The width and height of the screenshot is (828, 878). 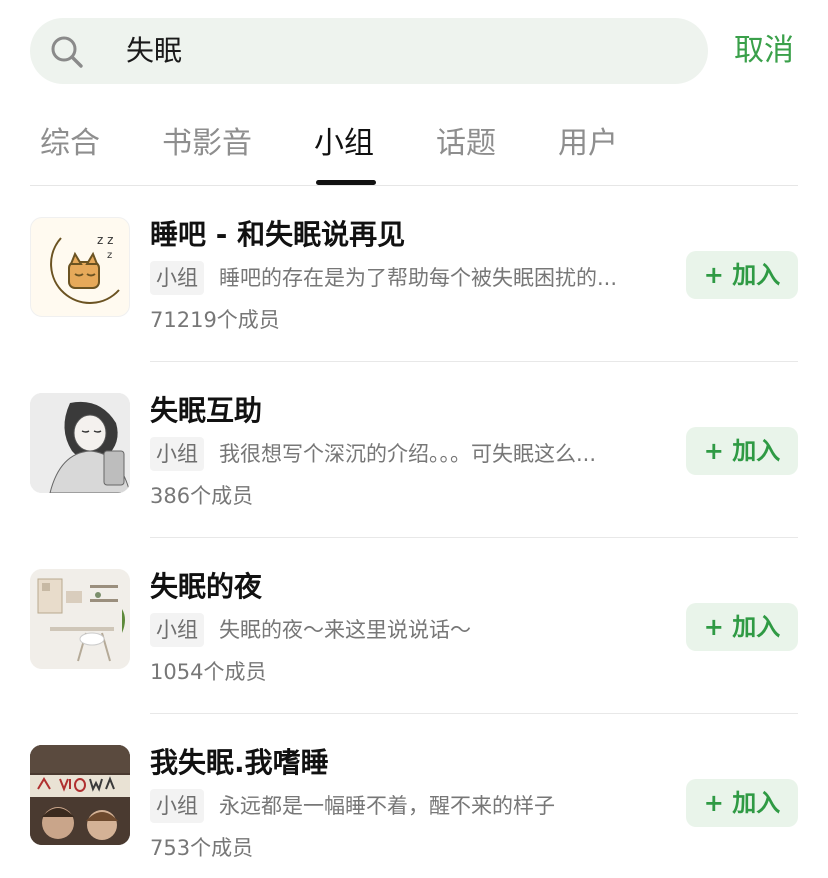 What do you see at coordinates (207, 144) in the screenshot?
I see `tab-books-movies-music: 书影音` at bounding box center [207, 144].